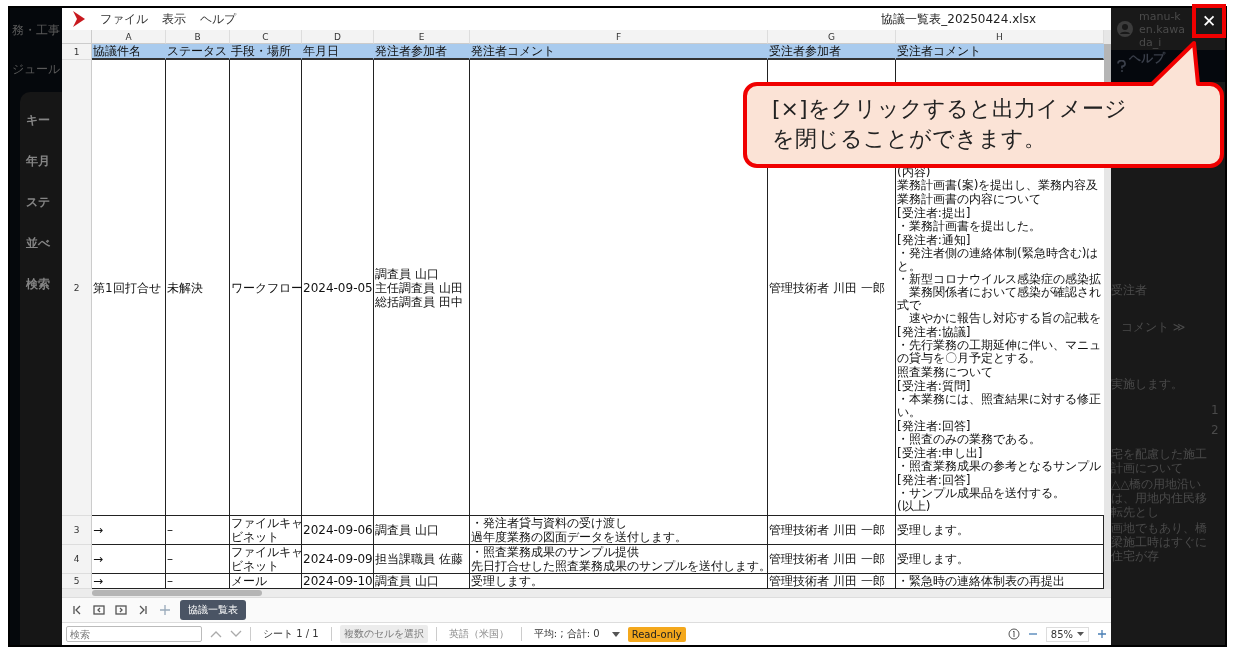 Image resolution: width=1234 pixels, height=660 pixels. Describe the element at coordinates (827, 581) in the screenshot. I see `cell-text: 管理技術者 川田 一郎` at that location.